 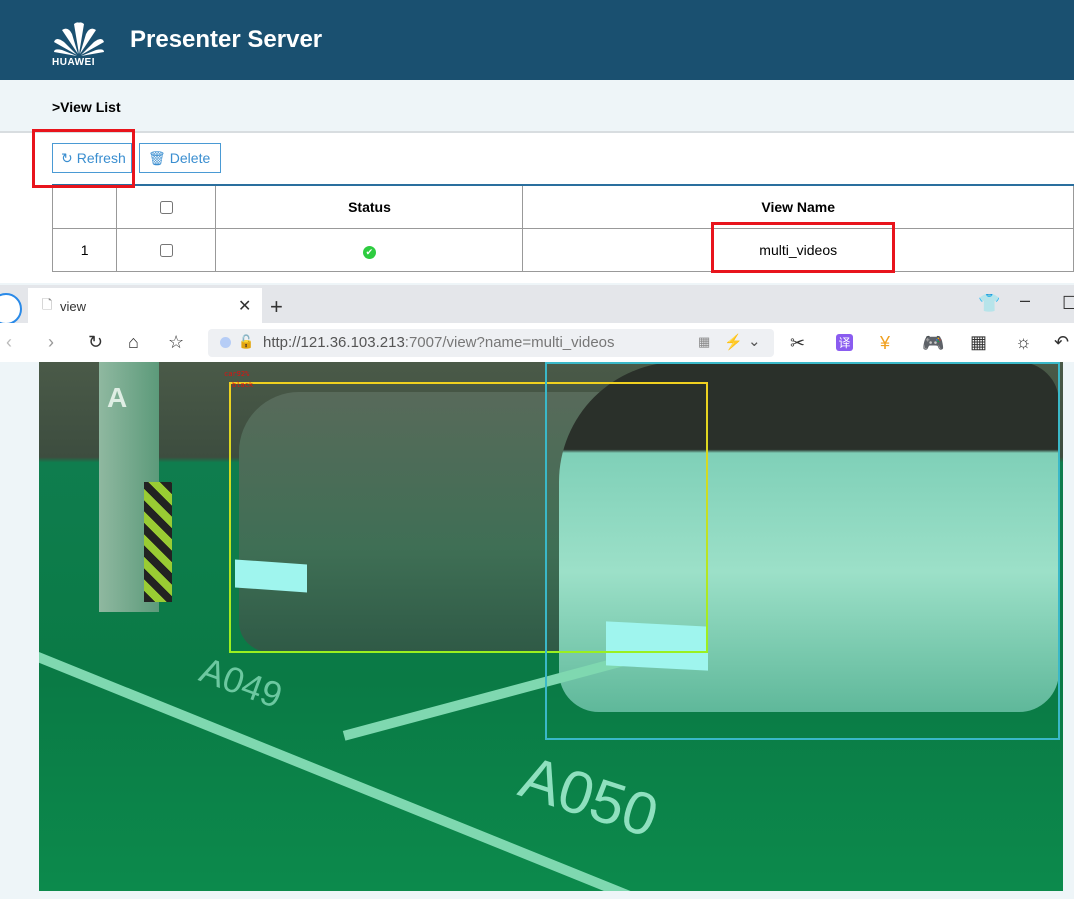 I want to click on forward-icon: ›, so click(x=51, y=342).